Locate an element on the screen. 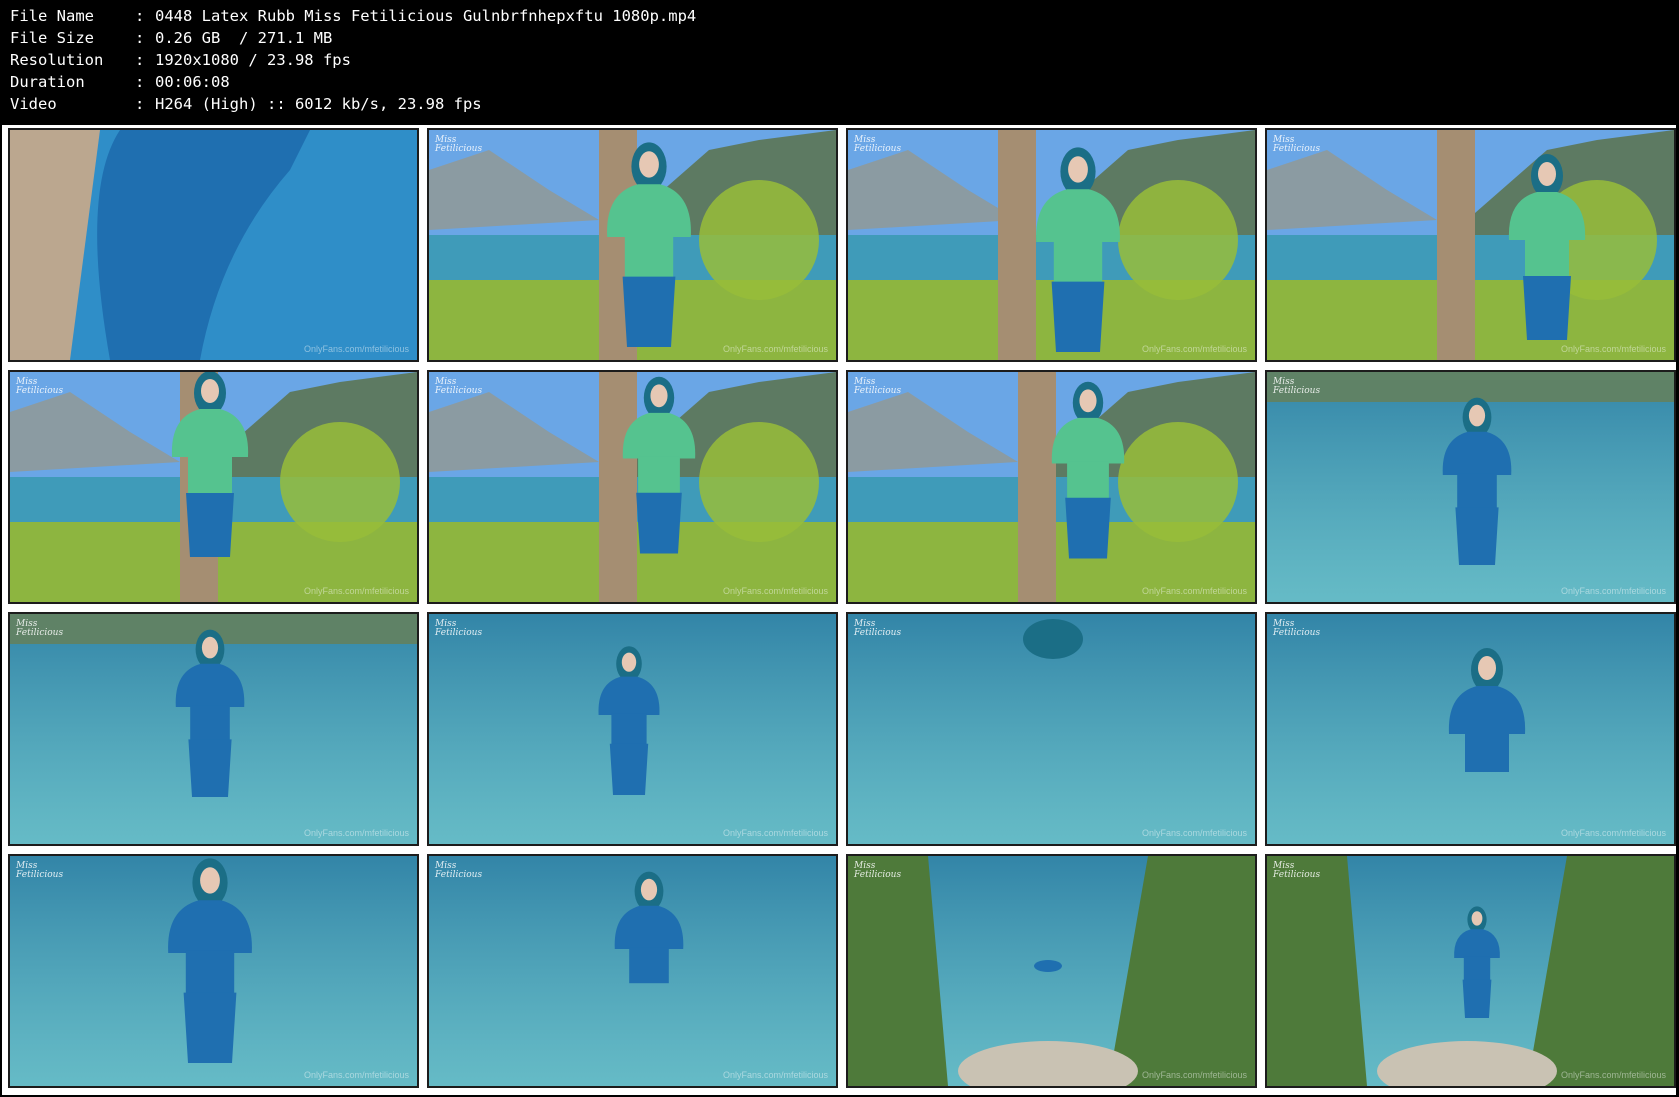  info-value: 0.26 GB / 271.1 MB is located at coordinates (244, 38).